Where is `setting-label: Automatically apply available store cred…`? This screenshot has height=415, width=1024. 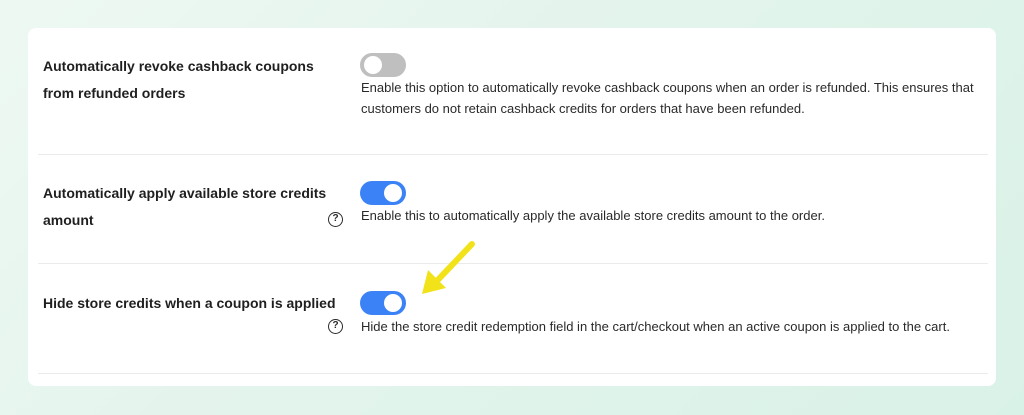
setting-label: Automatically apply available store cred… is located at coordinates (185, 206).